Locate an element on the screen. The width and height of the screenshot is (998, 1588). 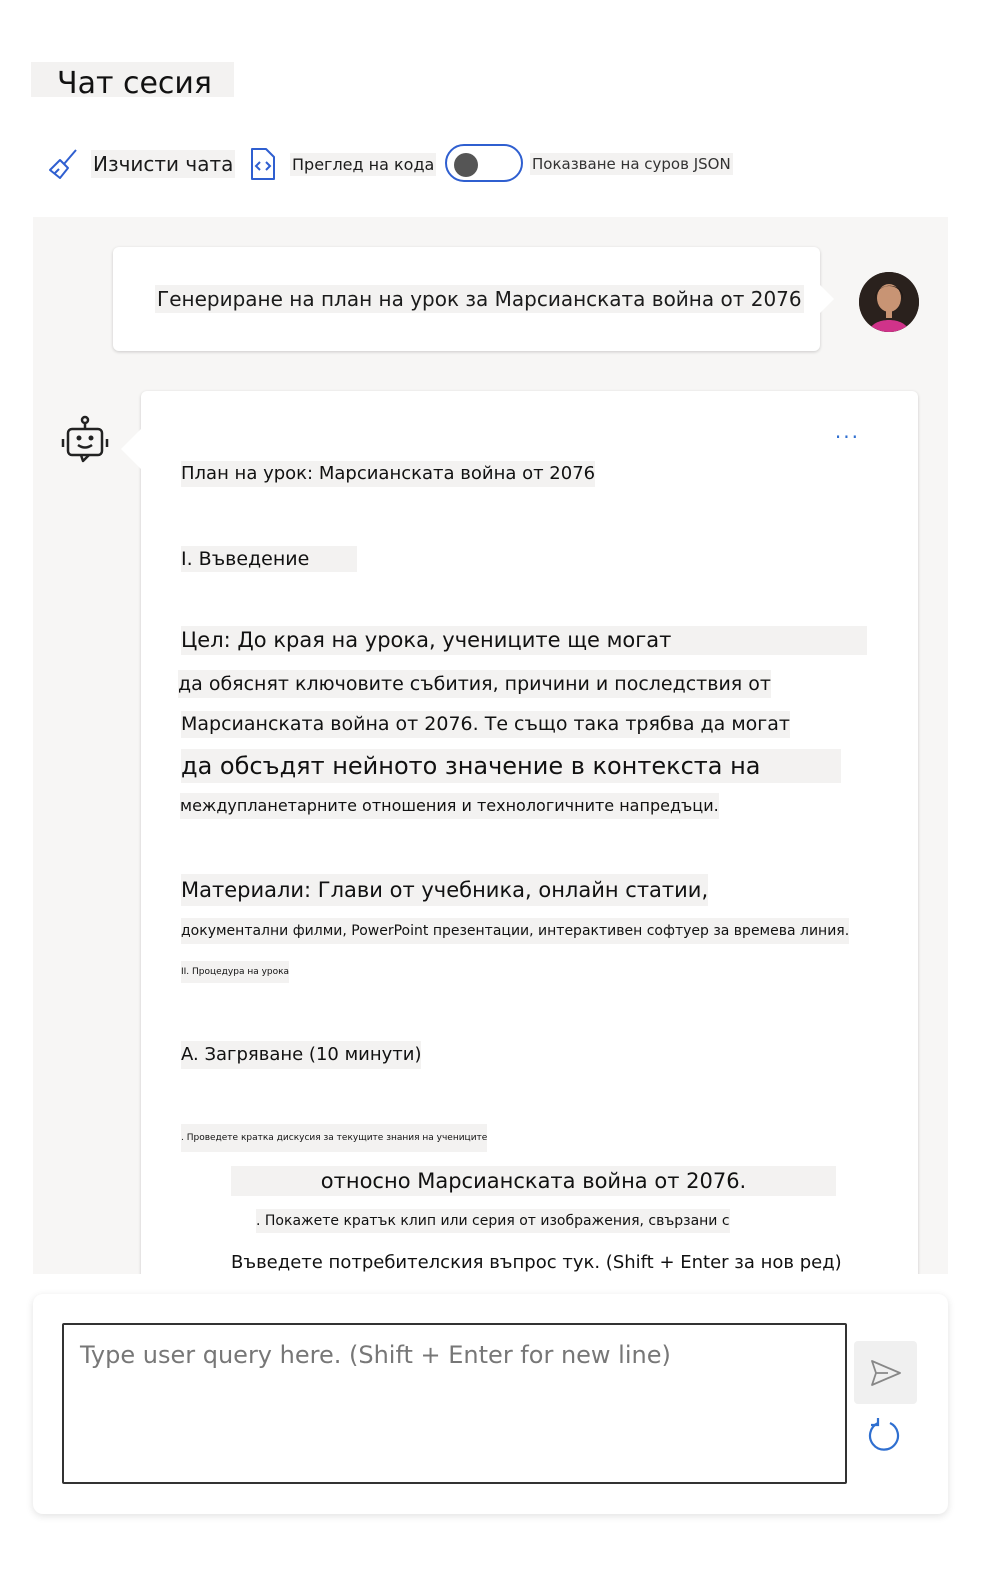
chat-input-panel is located at coordinates (490, 1404).